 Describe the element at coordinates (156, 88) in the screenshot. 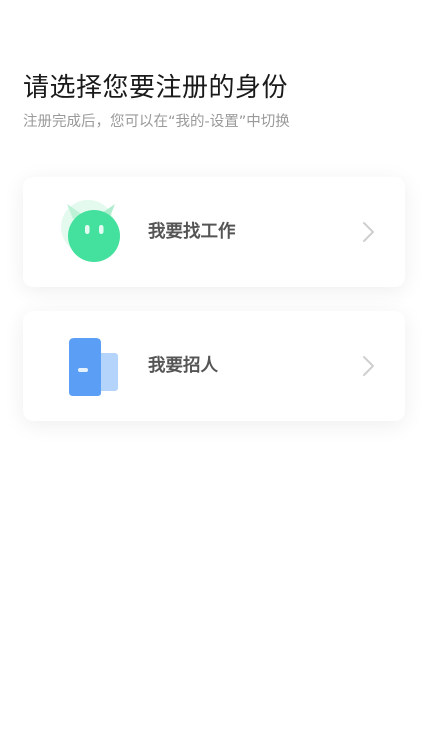

I see `page-title: 请选择您要注册的身份` at that location.